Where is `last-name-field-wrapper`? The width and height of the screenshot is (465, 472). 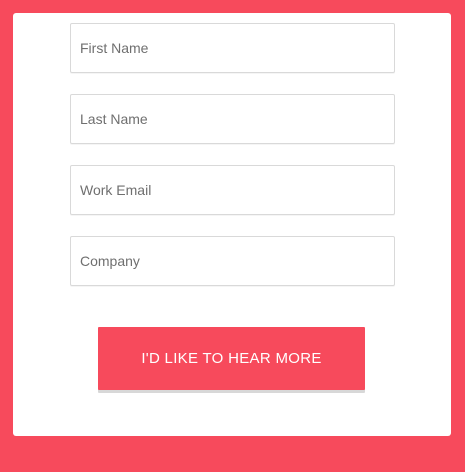 last-name-field-wrapper is located at coordinates (232, 119).